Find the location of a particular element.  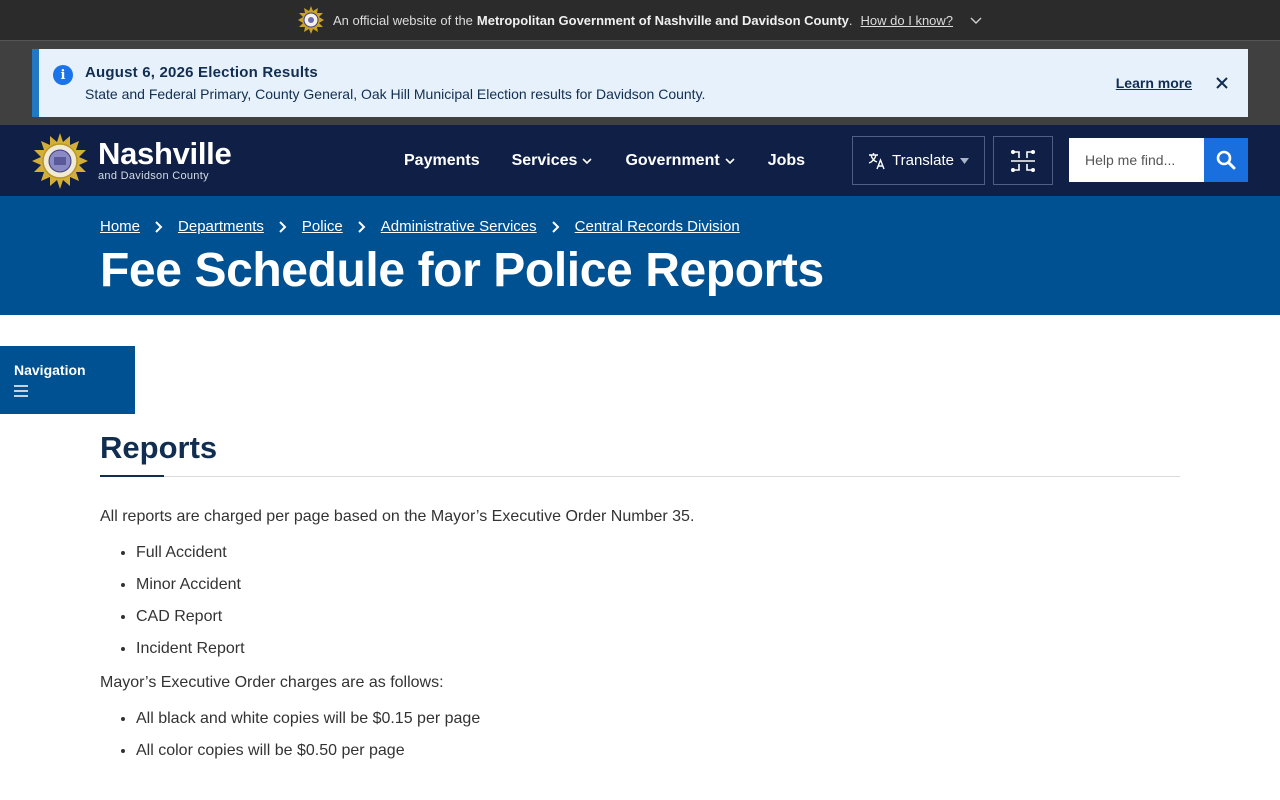

alert-title: August 6, 2026 Election Results is located at coordinates (201, 72).